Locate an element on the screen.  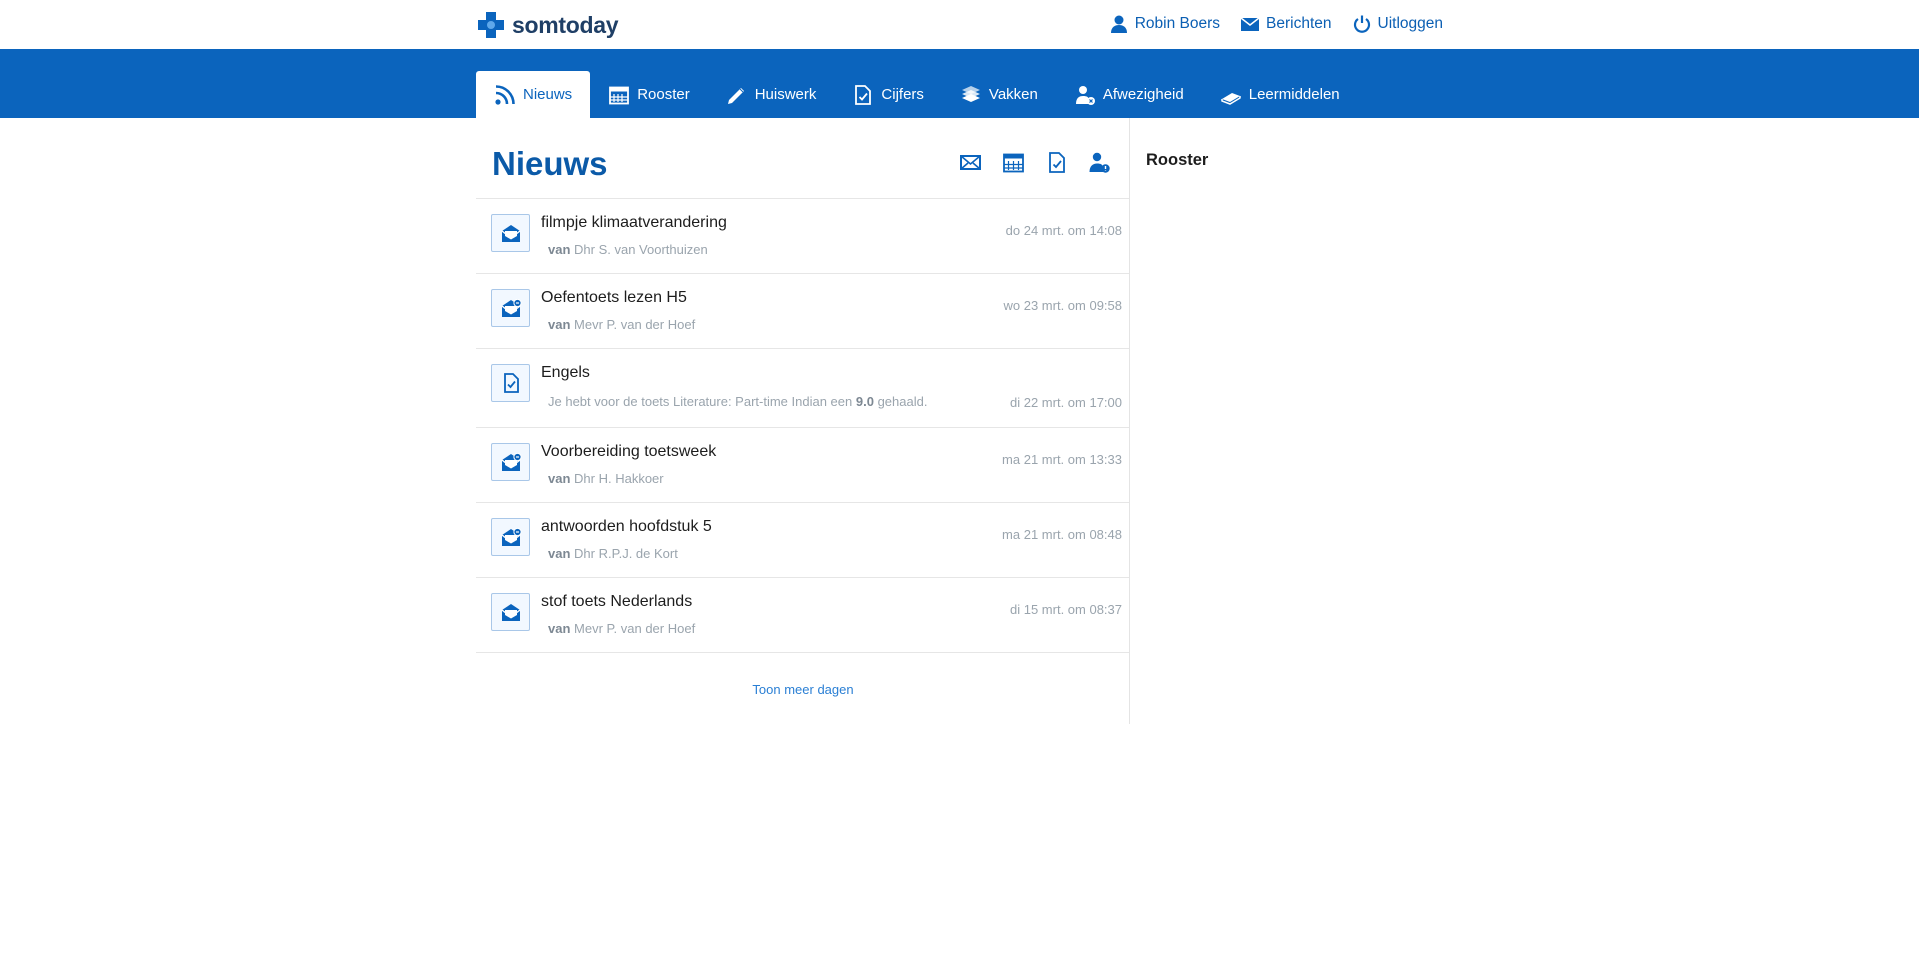
news-filters is located at coordinates (1035, 162).